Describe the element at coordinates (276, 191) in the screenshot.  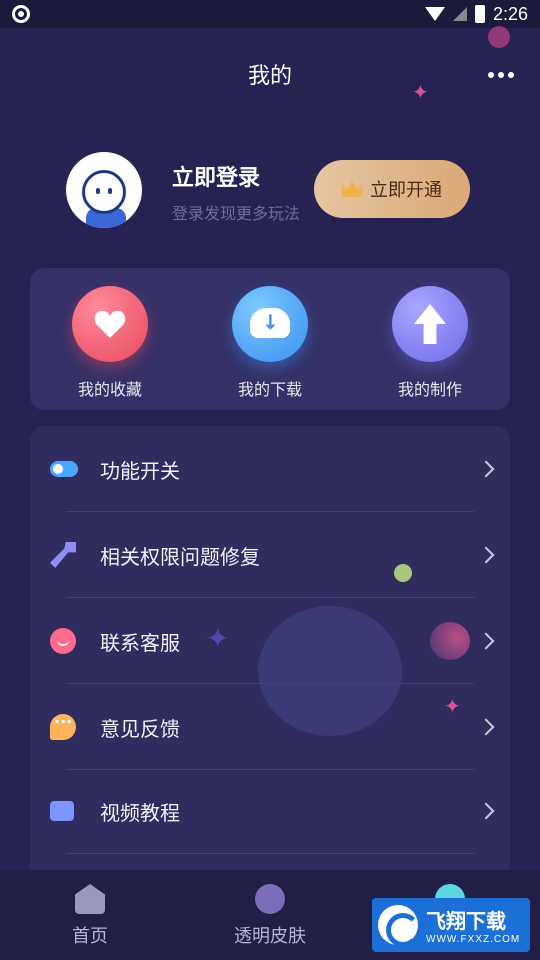
I see `profile-section: 立即登录 登录发现更多玩法 立即开通` at that location.